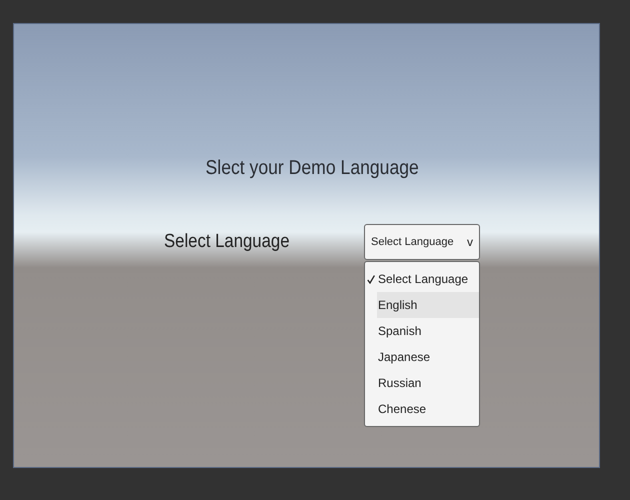  Describe the element at coordinates (428, 357) in the screenshot. I see `dropdown-option: Japanese` at that location.